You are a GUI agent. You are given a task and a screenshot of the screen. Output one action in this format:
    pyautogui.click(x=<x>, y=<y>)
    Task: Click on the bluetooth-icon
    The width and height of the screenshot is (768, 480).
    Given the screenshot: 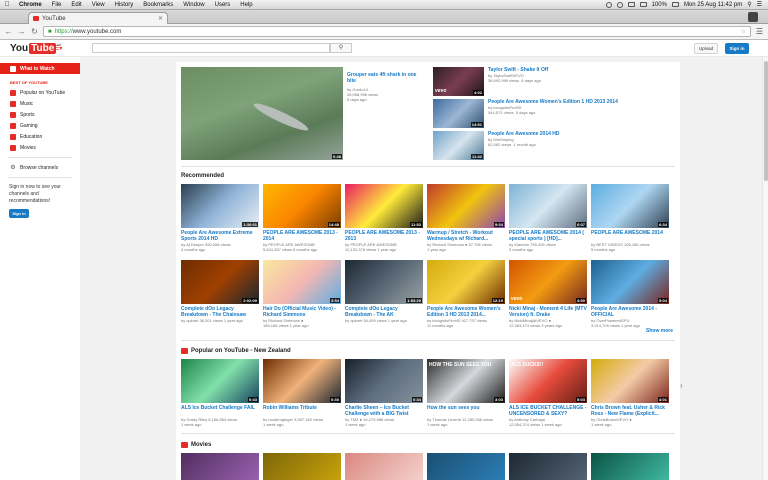 What is the action you would take?
    pyautogui.click(x=619, y=4)
    